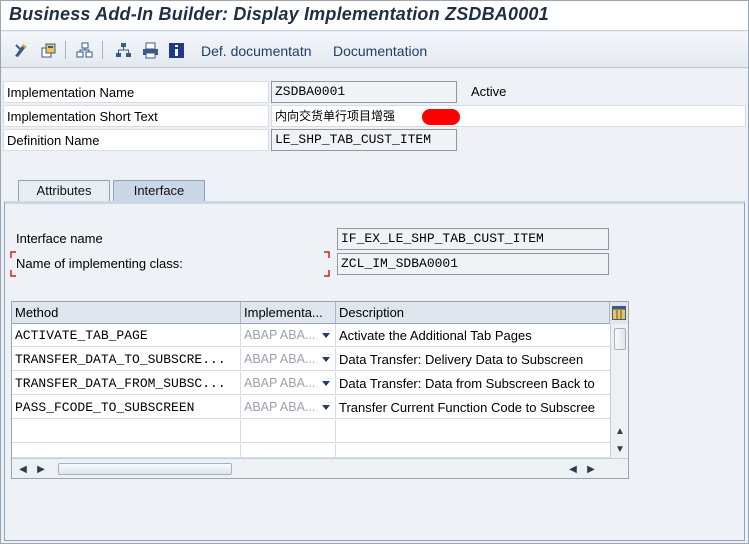 Image resolution: width=749 pixels, height=544 pixels. What do you see at coordinates (489, 91) in the screenshot?
I see `implementation-status: Active` at bounding box center [489, 91].